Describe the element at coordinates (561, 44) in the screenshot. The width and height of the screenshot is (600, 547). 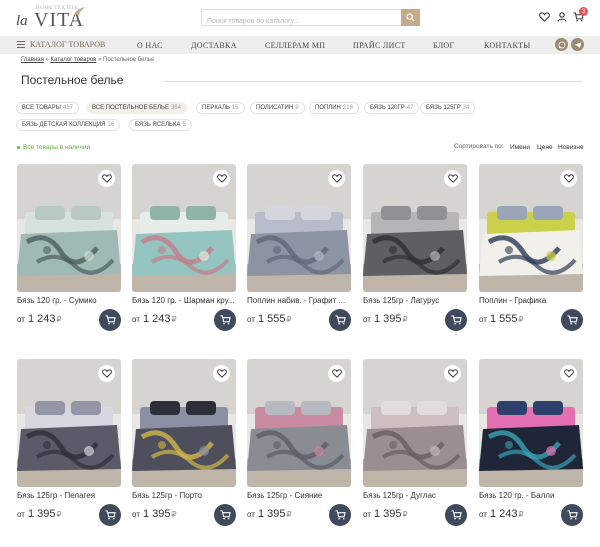
I see `whatsapp-button` at that location.